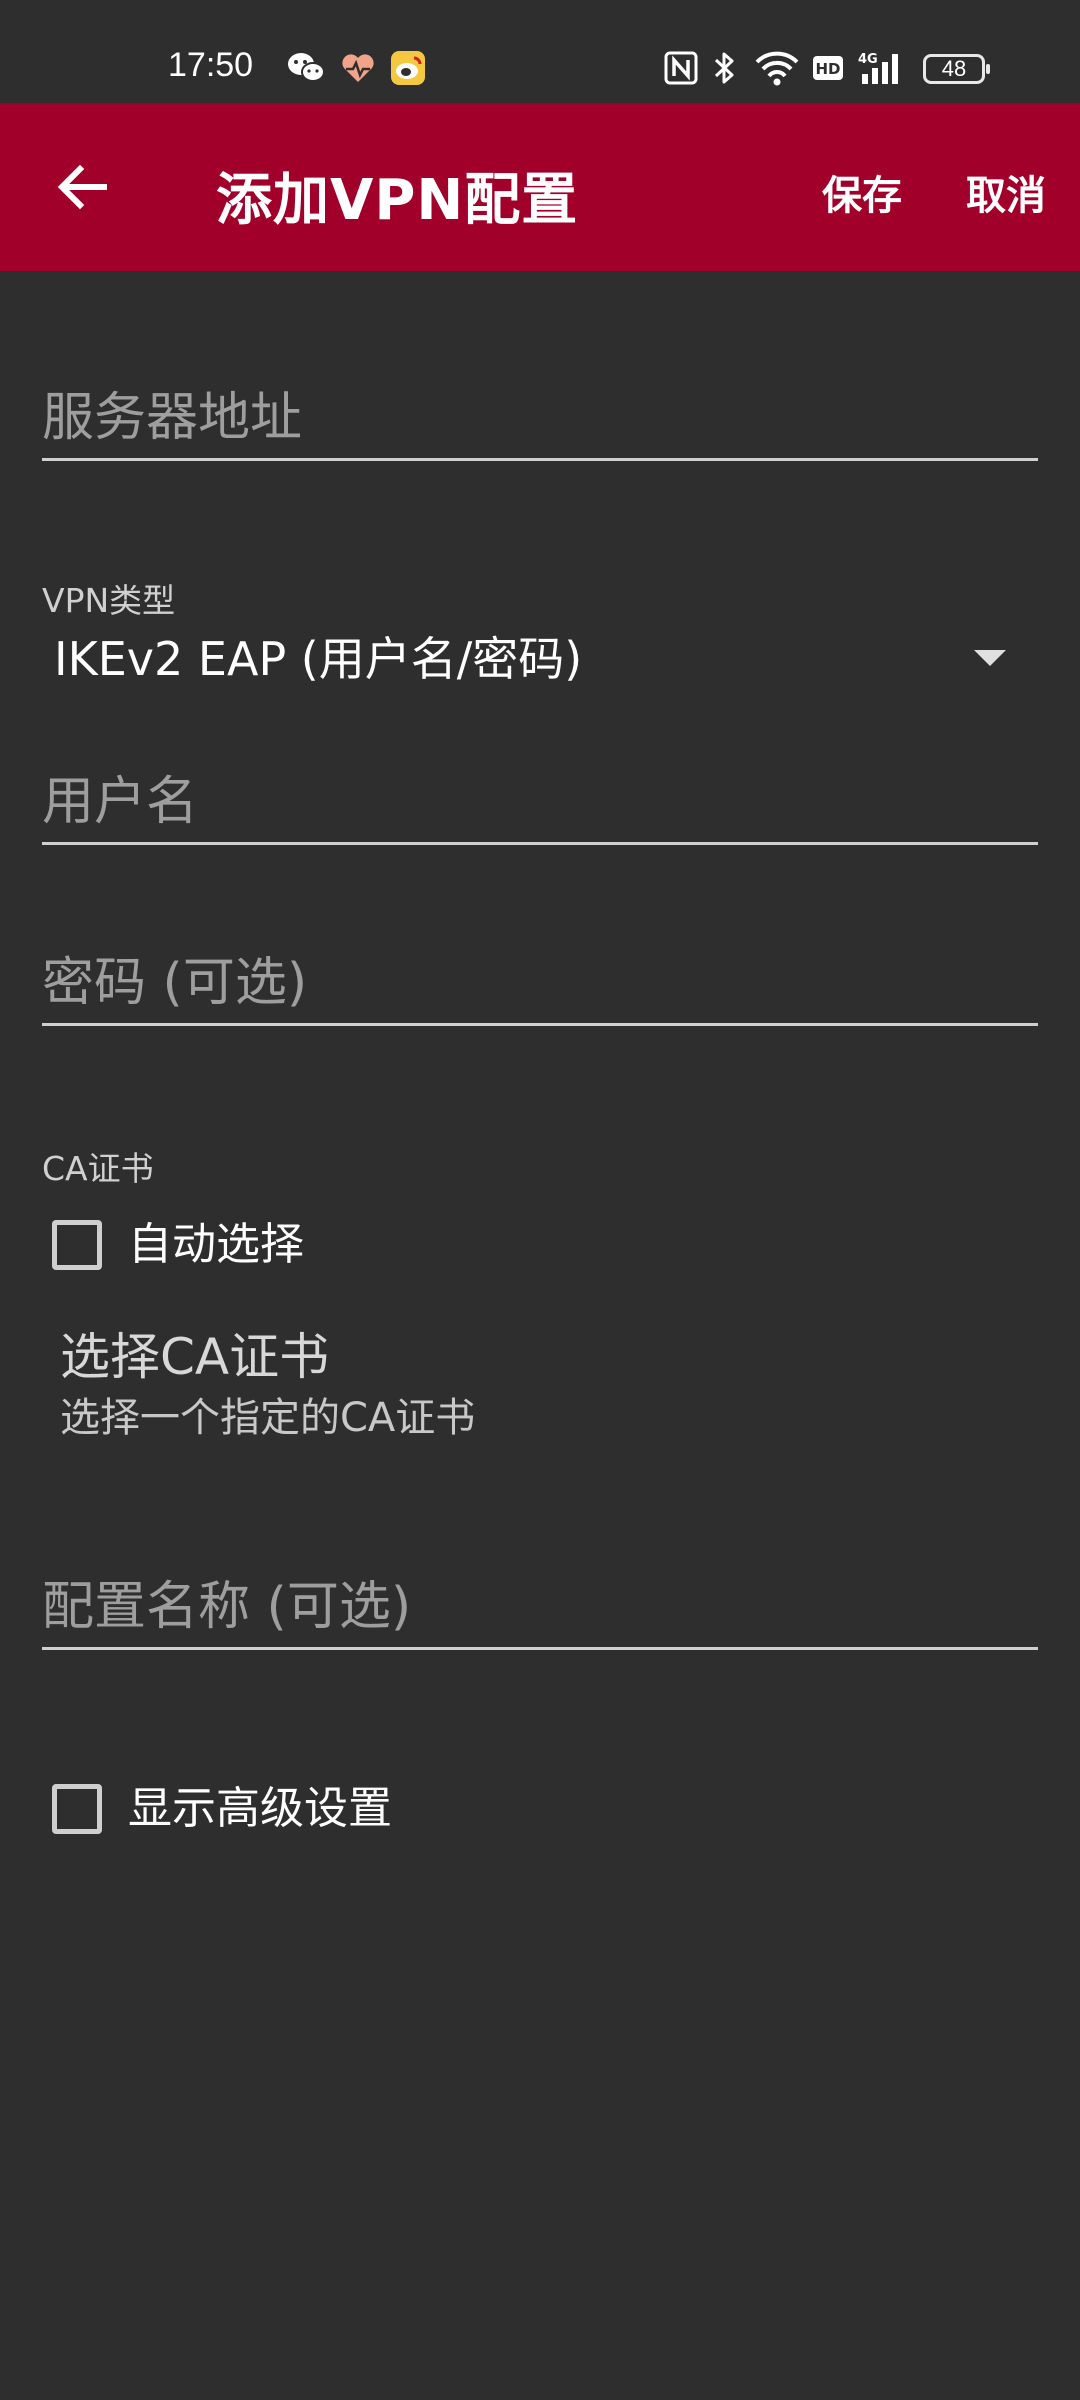 Image resolution: width=1080 pixels, height=2400 pixels. I want to click on signal-4g-icon: 4G, so click(878, 68).